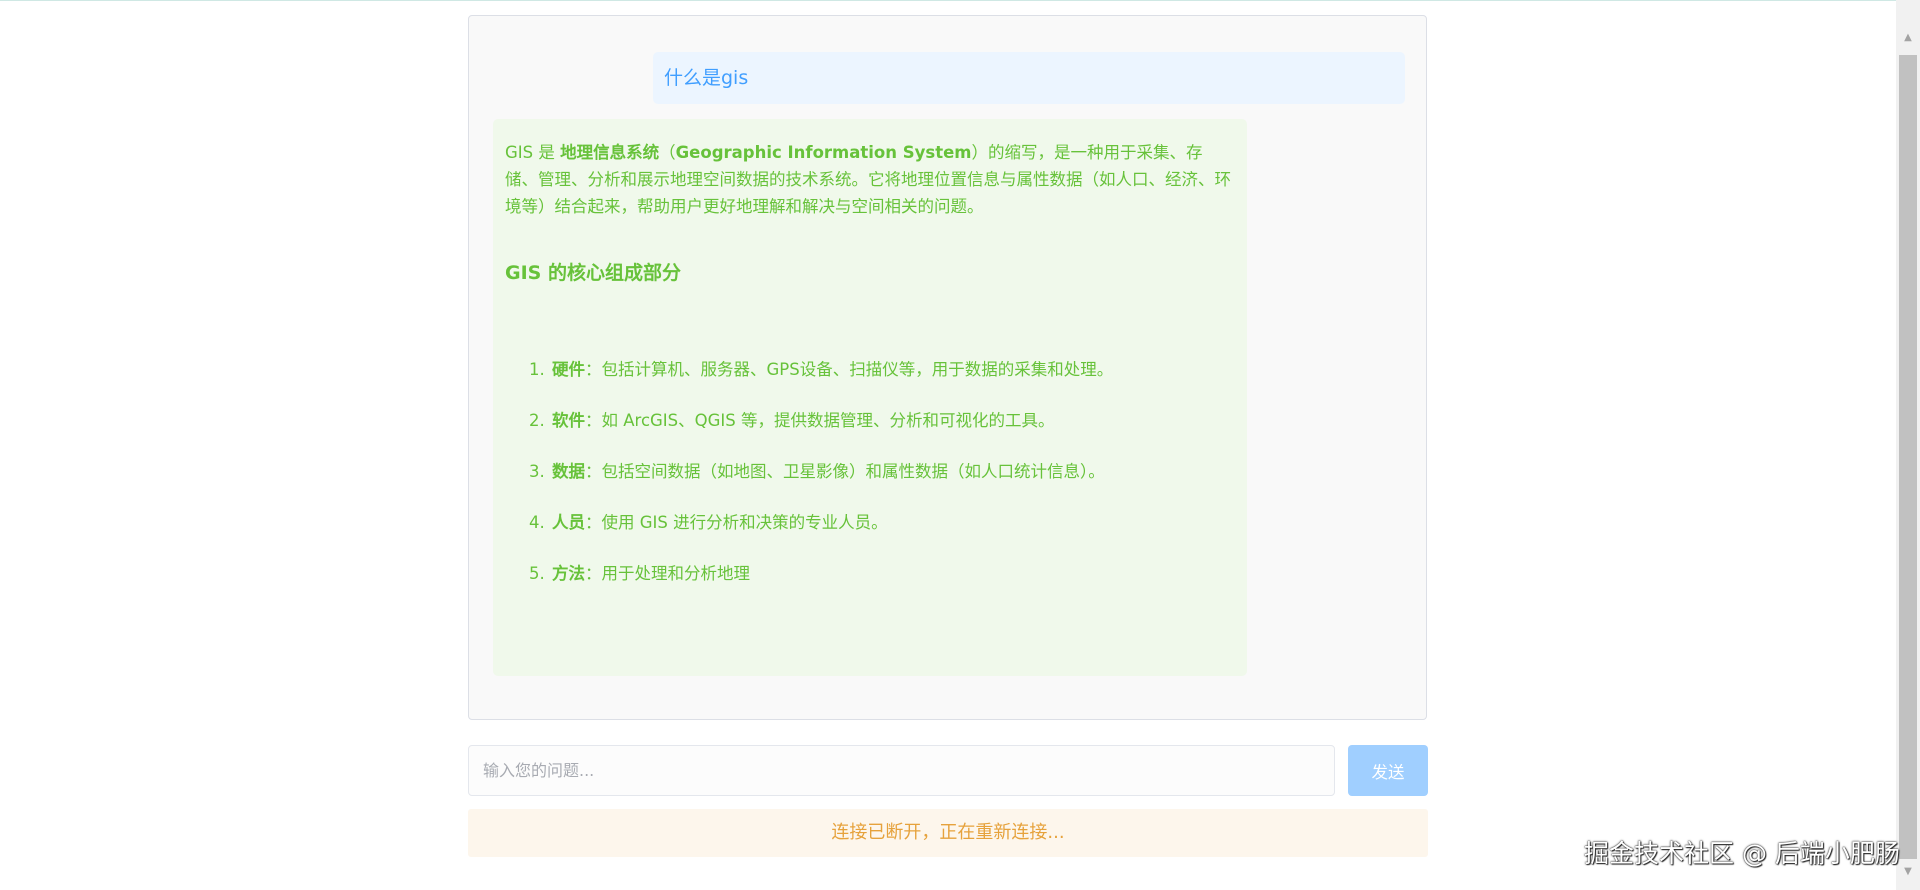  I want to click on list-item-desc: ：使用 GIS 进行分析和决策的专业人员。, so click(736, 522).